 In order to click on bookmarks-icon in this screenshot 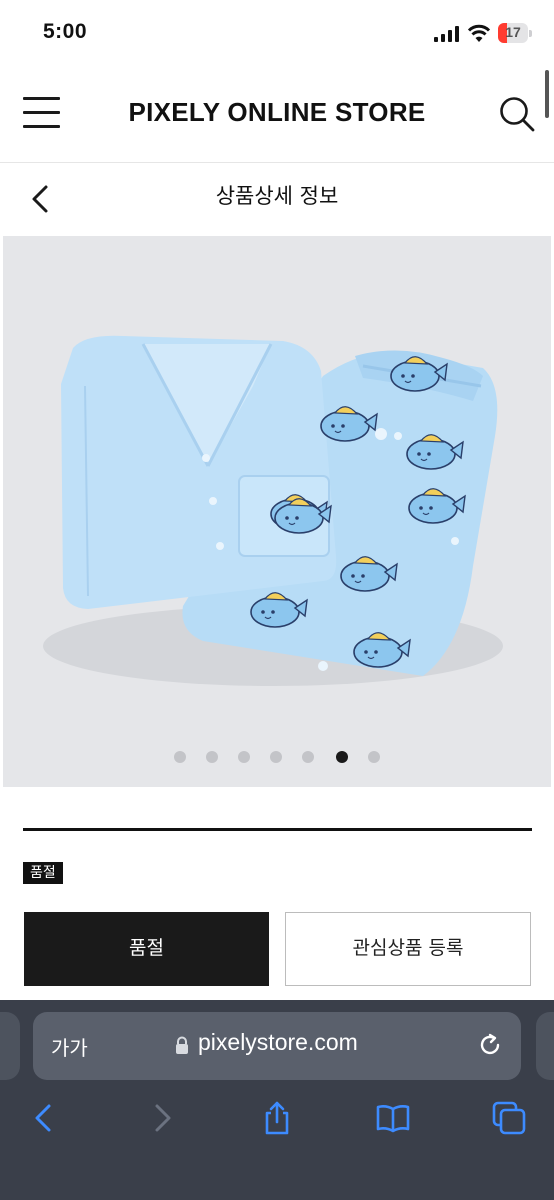, I will do `click(393, 1118)`.